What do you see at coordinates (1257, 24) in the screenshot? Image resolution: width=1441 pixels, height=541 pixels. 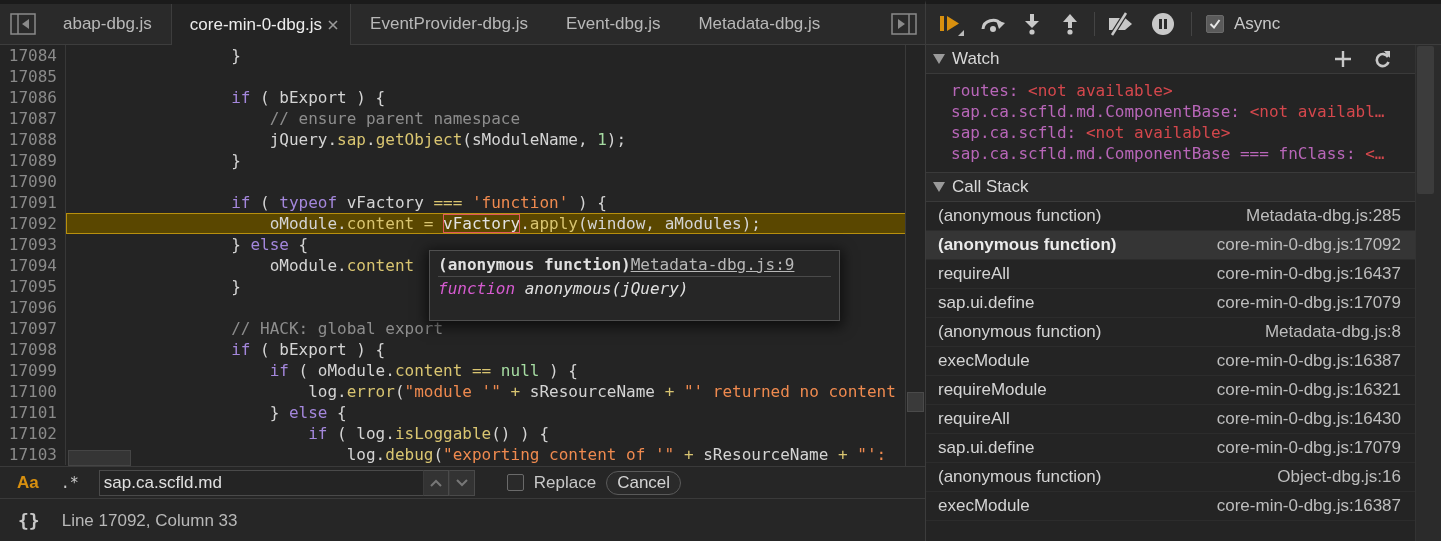 I see `async-label: Async` at bounding box center [1257, 24].